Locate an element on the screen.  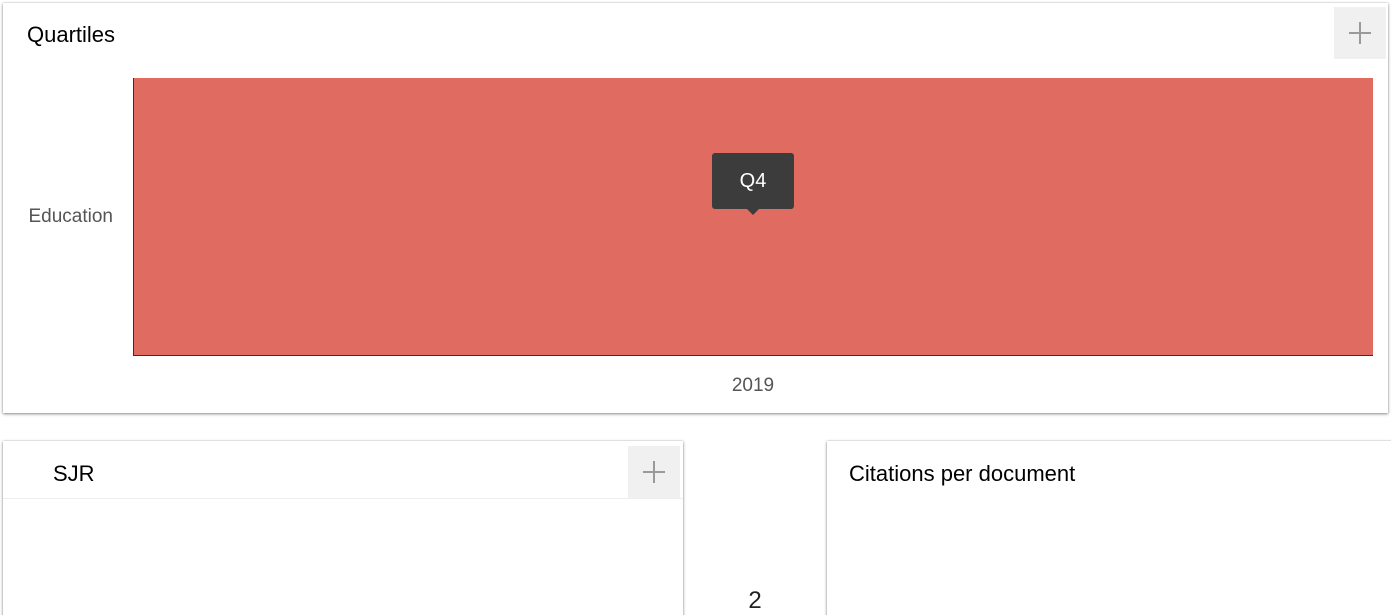
x-axis-line is located at coordinates (753, 355).